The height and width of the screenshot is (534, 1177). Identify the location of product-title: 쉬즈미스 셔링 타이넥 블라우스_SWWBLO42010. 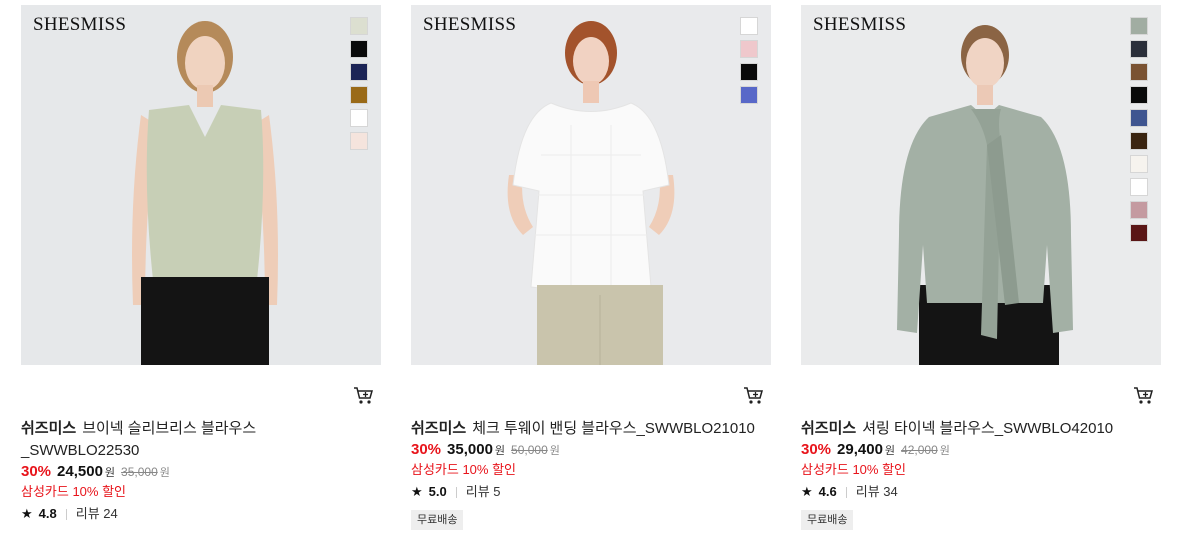
(977, 429).